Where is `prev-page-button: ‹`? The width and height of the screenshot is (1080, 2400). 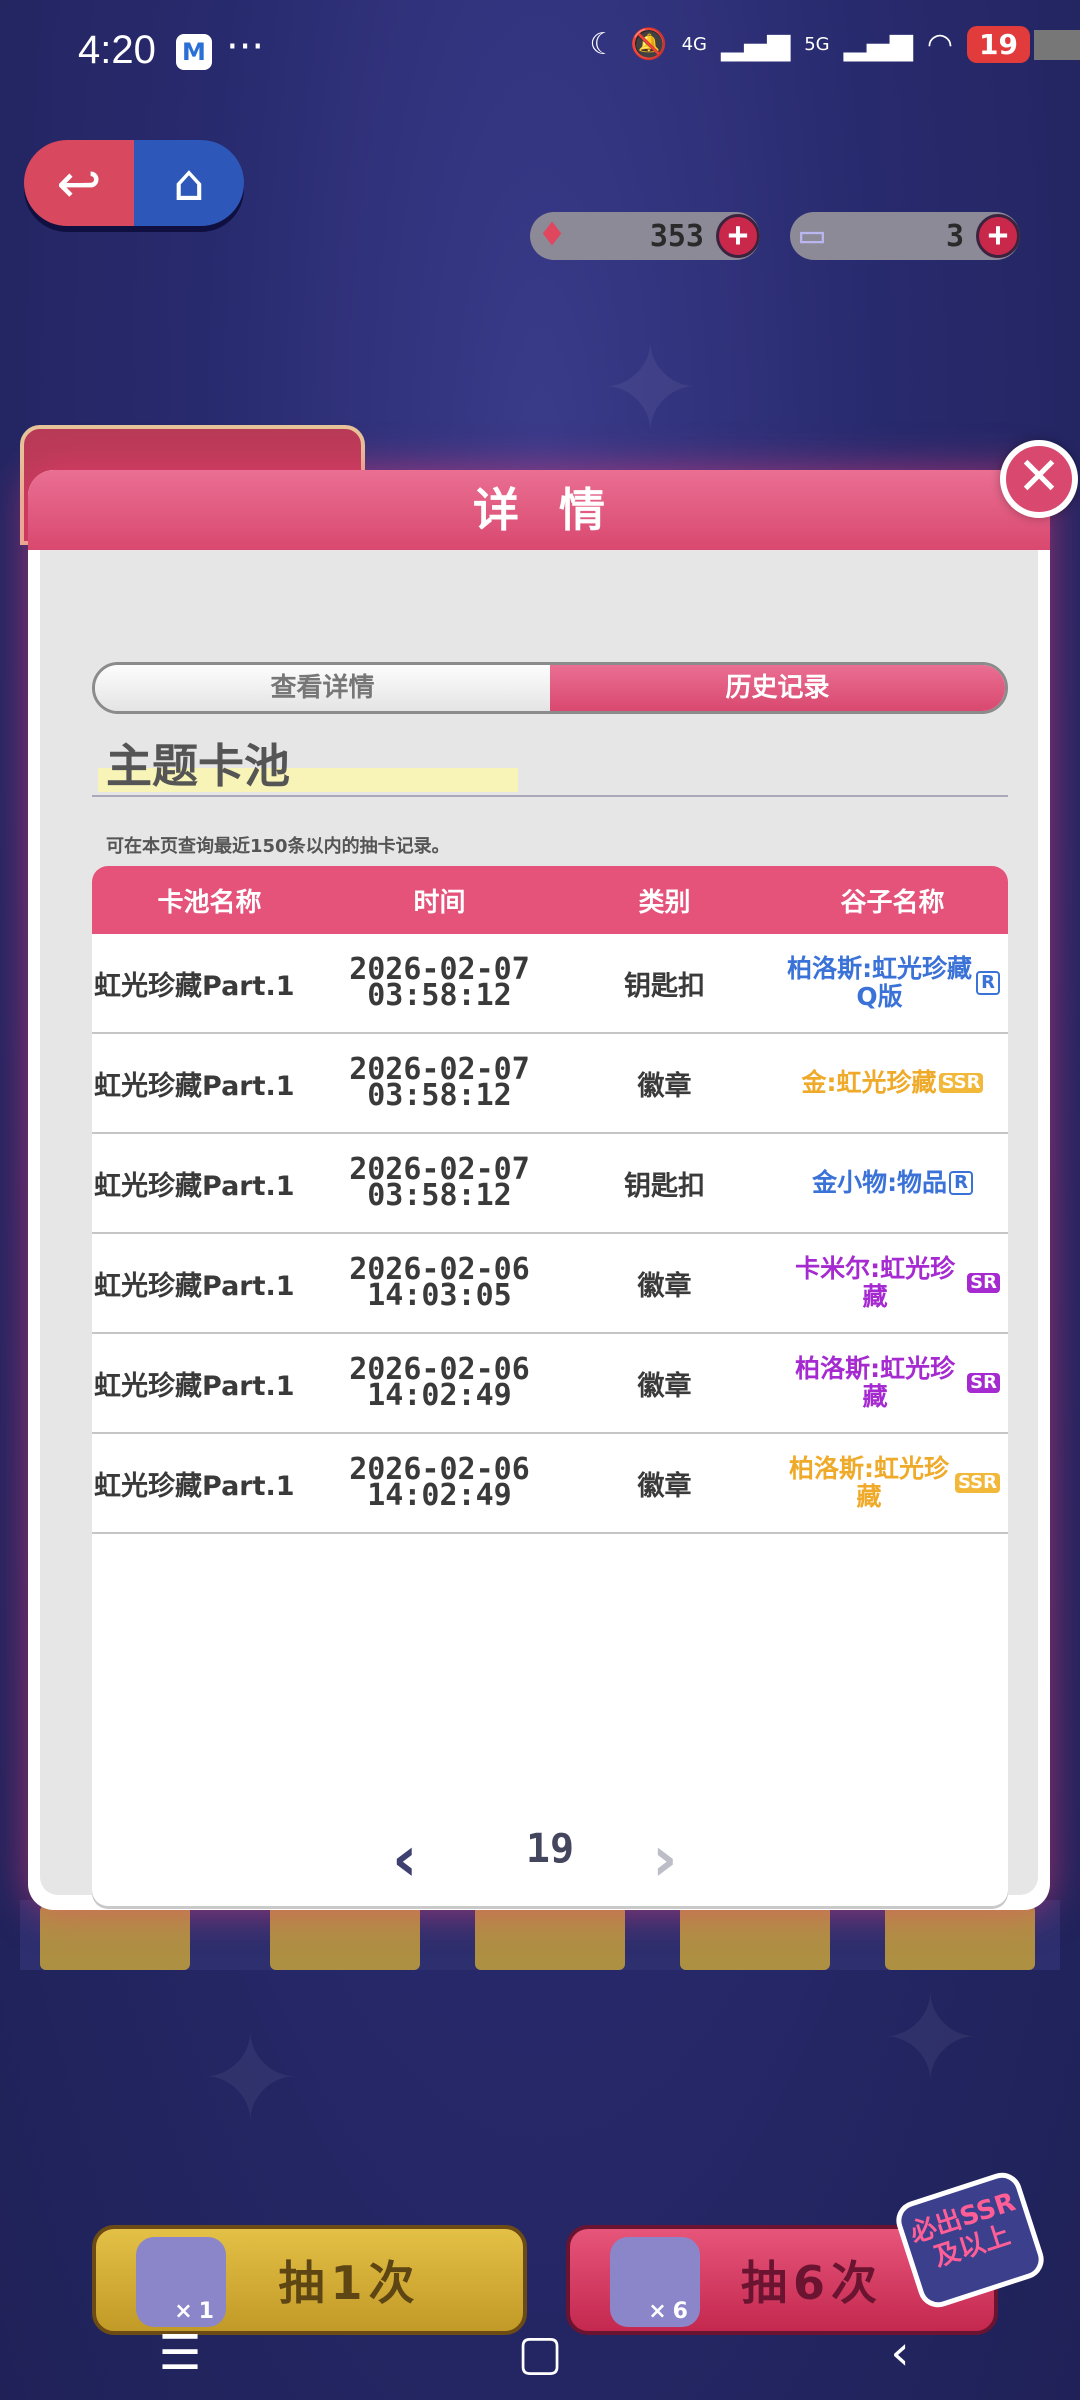
prev-page-button: ‹ is located at coordinates (405, 1858).